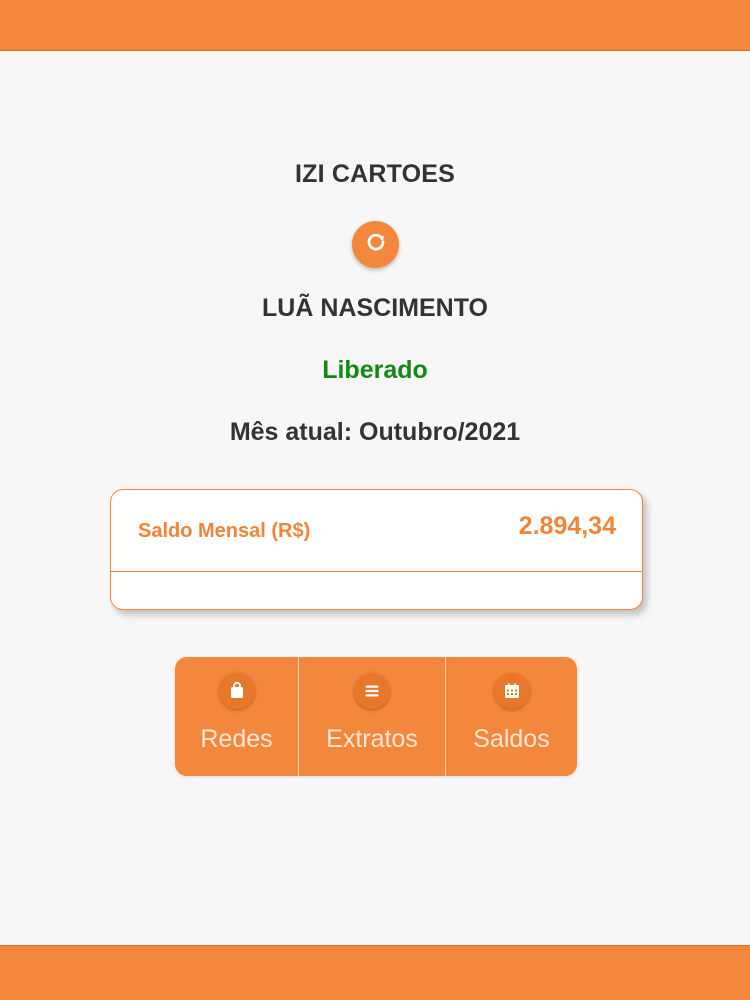  Describe the element at coordinates (511, 691) in the screenshot. I see `calendar-icon` at that location.